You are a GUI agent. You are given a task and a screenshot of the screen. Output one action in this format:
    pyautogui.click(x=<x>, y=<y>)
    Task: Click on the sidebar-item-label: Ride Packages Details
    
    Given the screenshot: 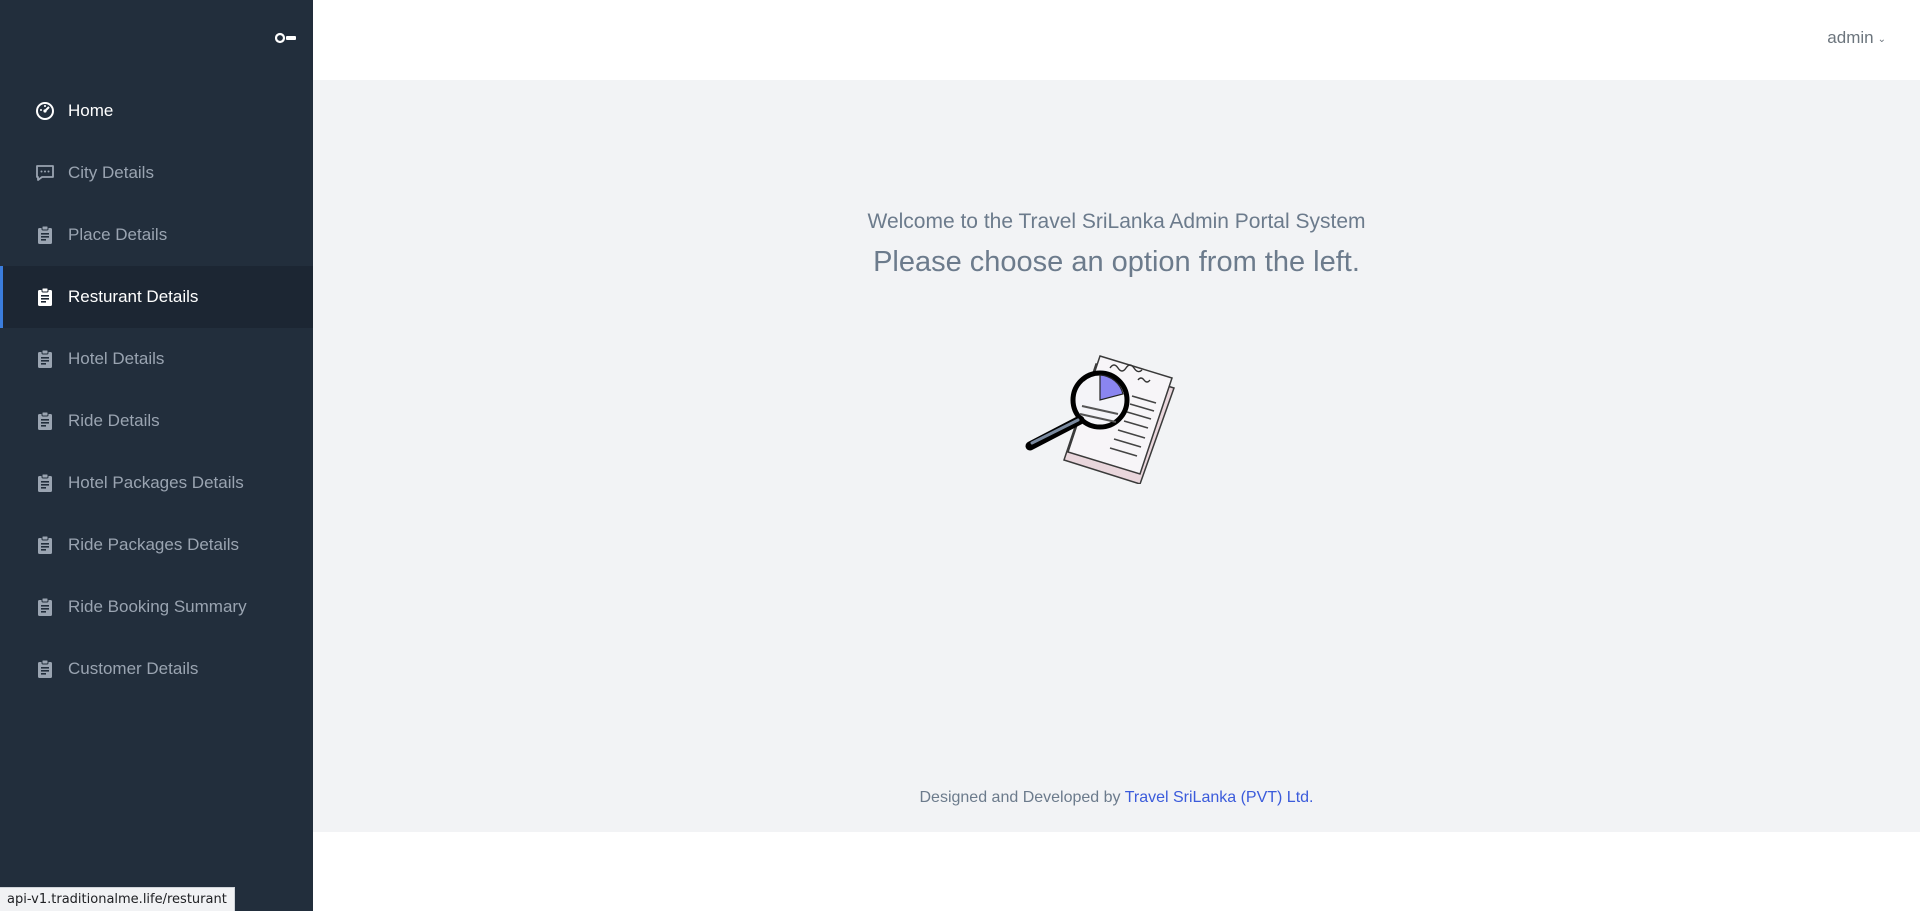 What is the action you would take?
    pyautogui.click(x=154, y=544)
    